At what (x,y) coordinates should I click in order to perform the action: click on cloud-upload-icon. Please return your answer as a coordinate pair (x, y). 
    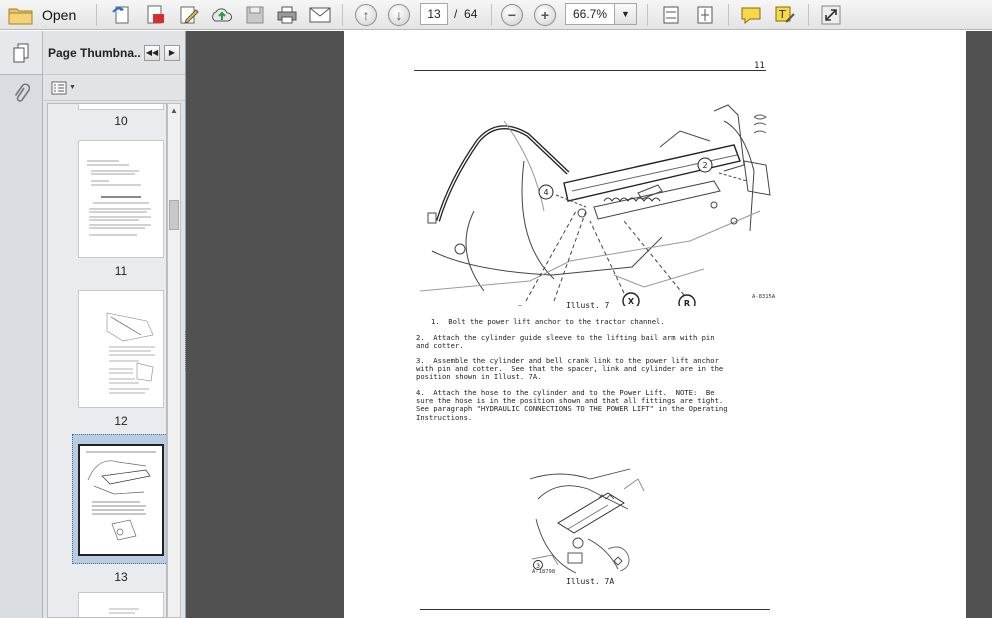
    Looking at the image, I should click on (222, 15).